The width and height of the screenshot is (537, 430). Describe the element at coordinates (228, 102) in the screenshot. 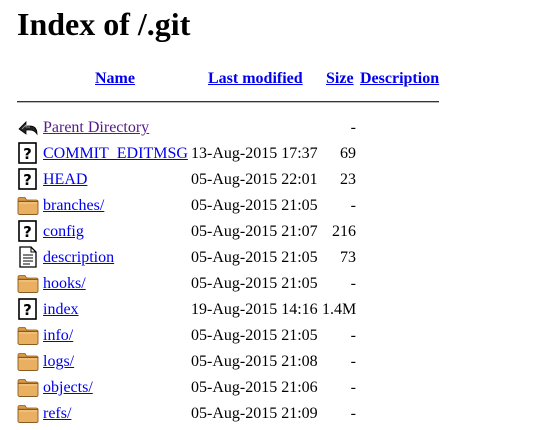

I see `header-divider` at that location.